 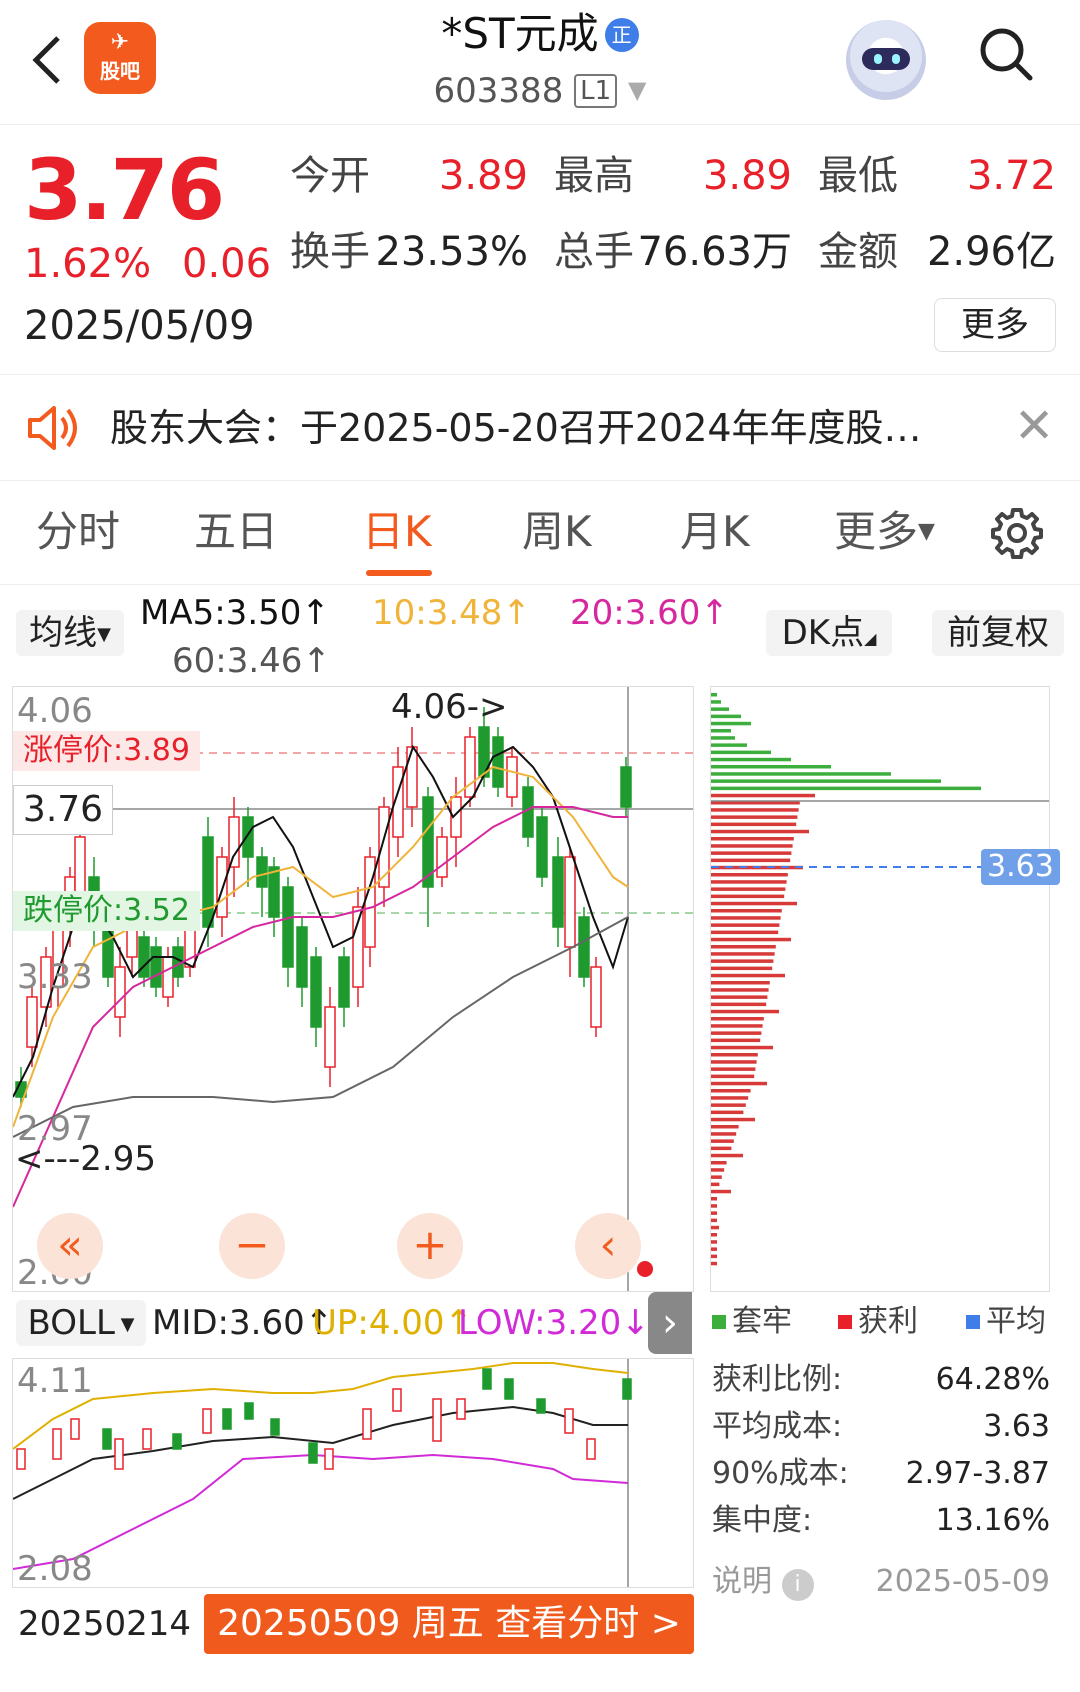 What do you see at coordinates (320, 1511) in the screenshot?
I see `boll-lower-line` at bounding box center [320, 1511].